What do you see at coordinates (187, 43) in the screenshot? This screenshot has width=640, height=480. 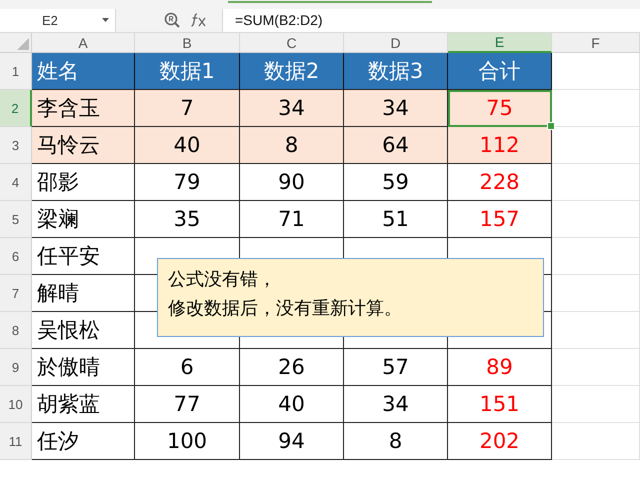 I see `column-header: B` at bounding box center [187, 43].